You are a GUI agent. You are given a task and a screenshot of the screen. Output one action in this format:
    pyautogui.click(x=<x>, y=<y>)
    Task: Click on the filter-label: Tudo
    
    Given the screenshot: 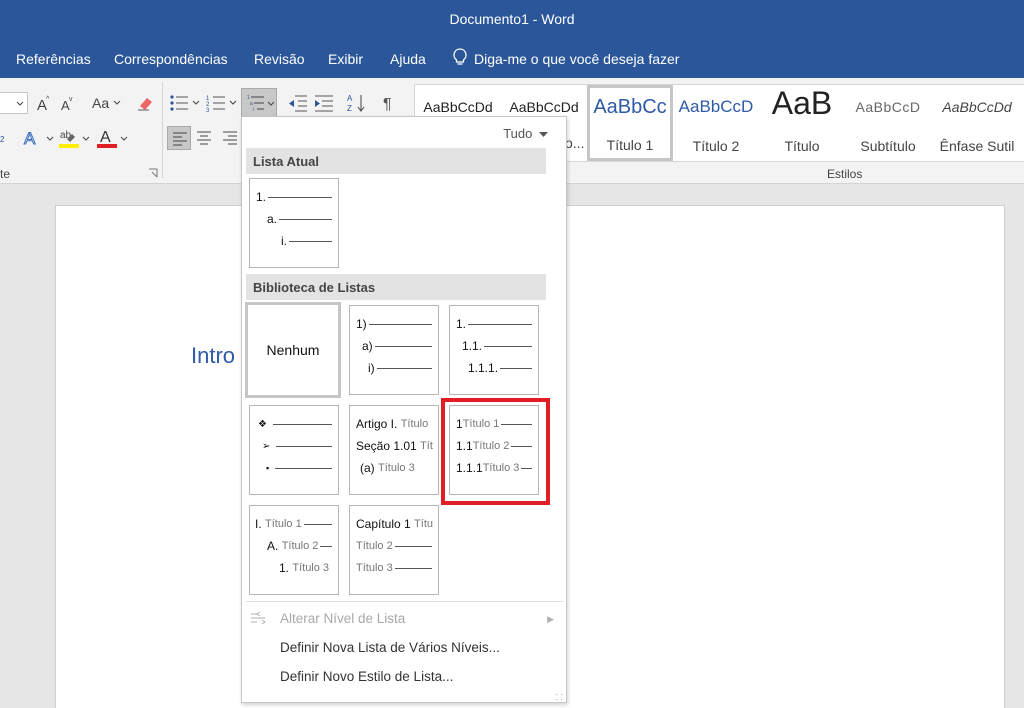 What is the action you would take?
    pyautogui.click(x=518, y=133)
    